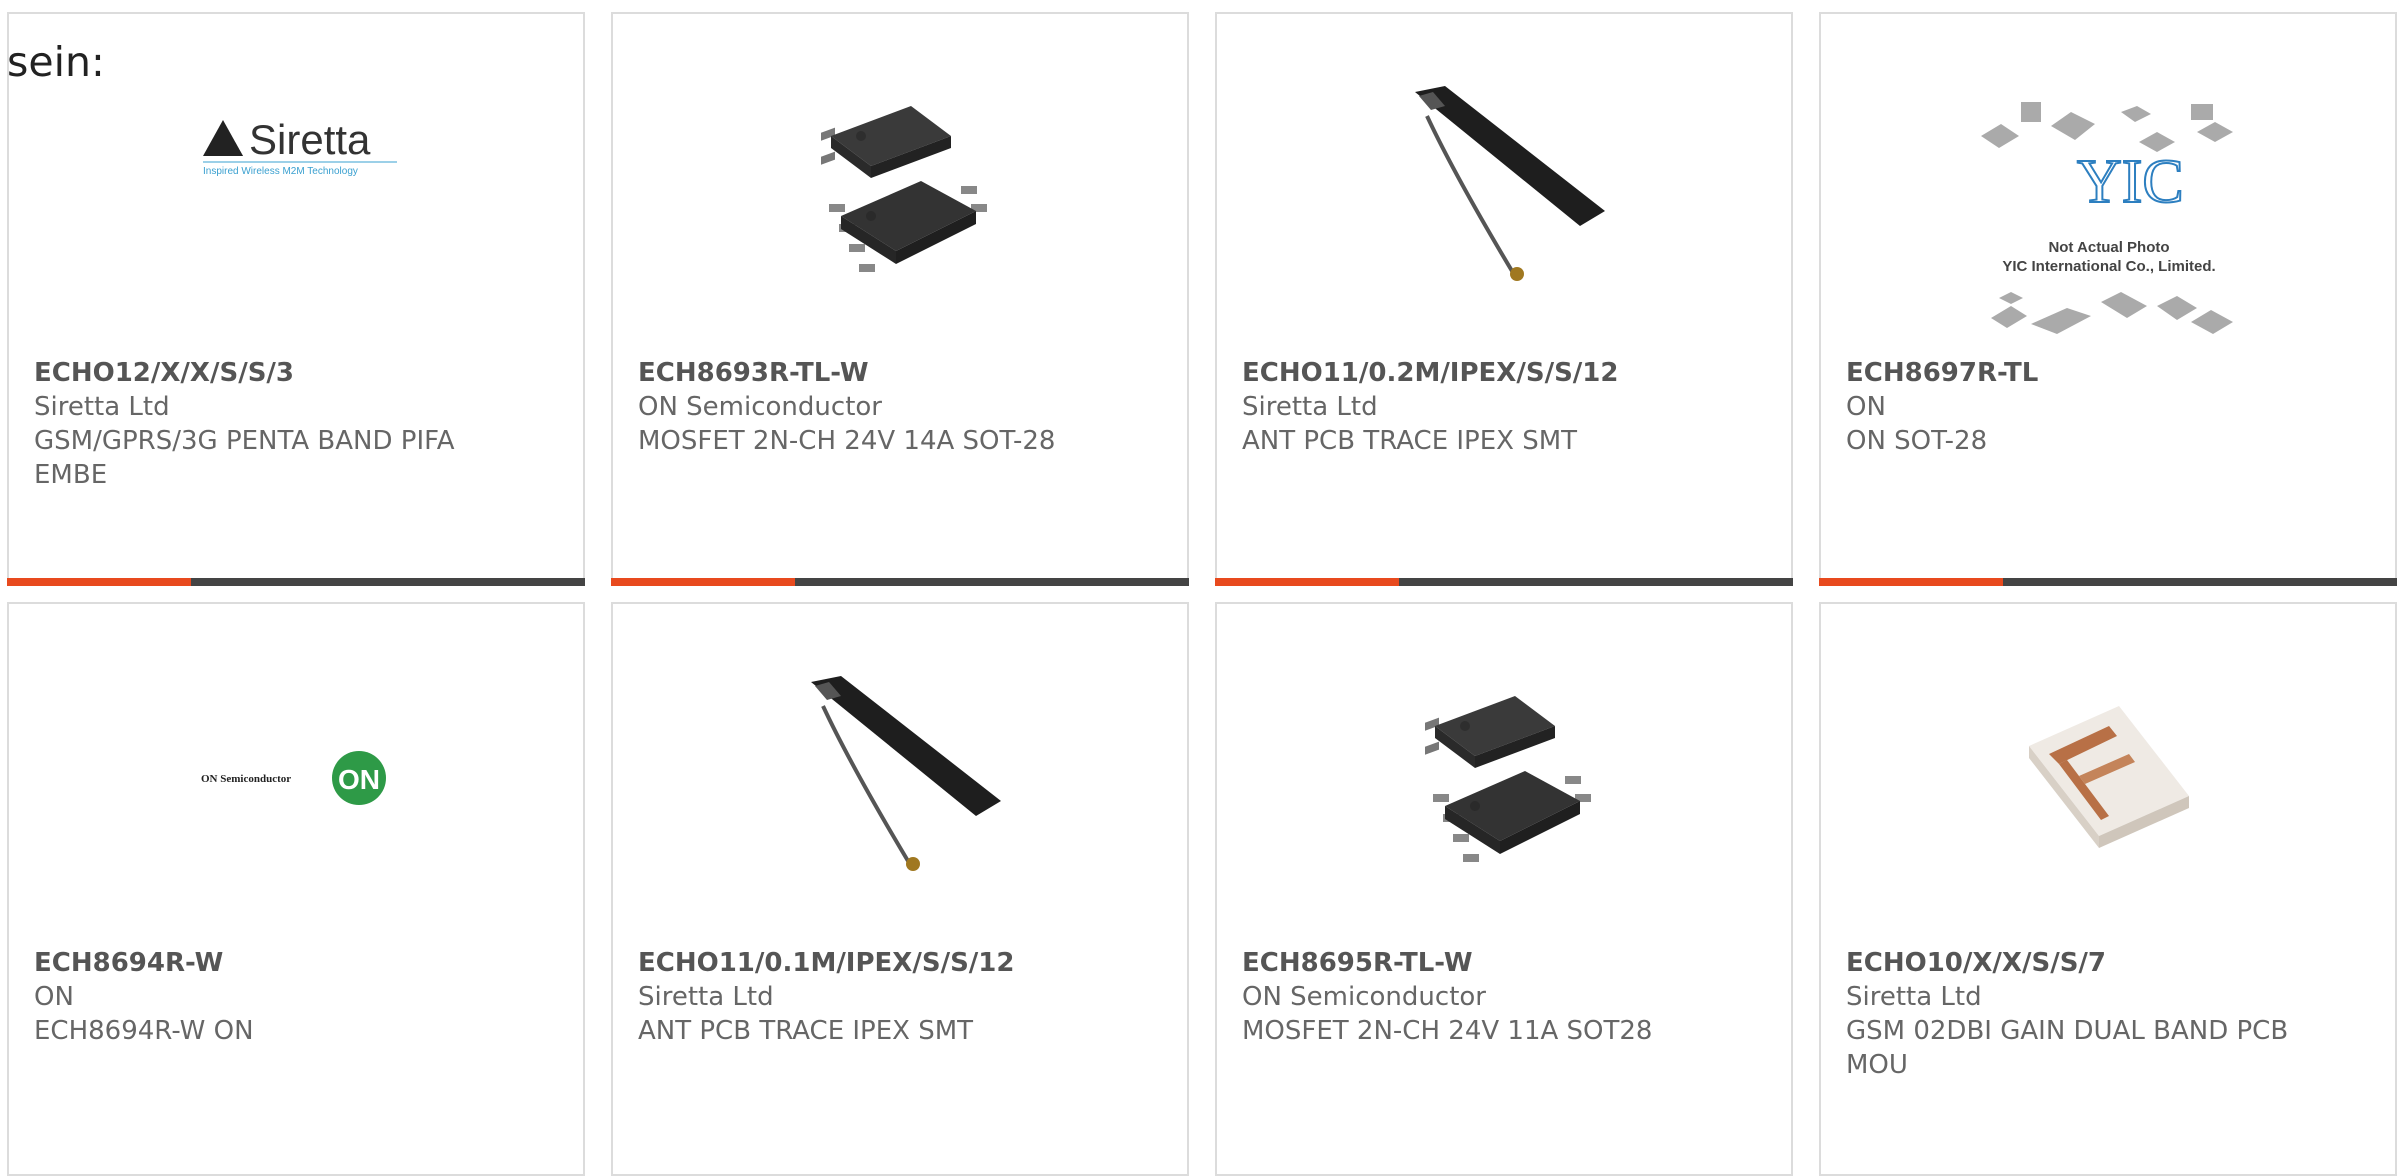 This screenshot has height=1176, width=2400. What do you see at coordinates (2130, 182) in the screenshot?
I see `brand-wordmark: YIC` at bounding box center [2130, 182].